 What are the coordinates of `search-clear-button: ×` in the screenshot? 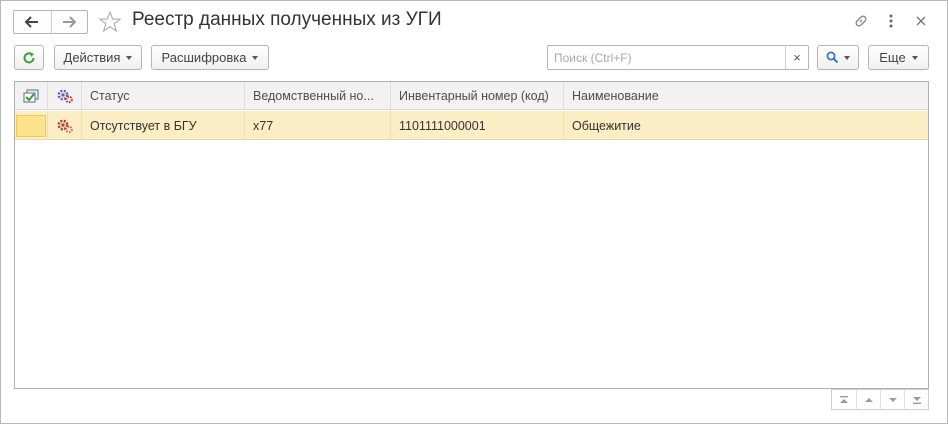 It's located at (796, 57).